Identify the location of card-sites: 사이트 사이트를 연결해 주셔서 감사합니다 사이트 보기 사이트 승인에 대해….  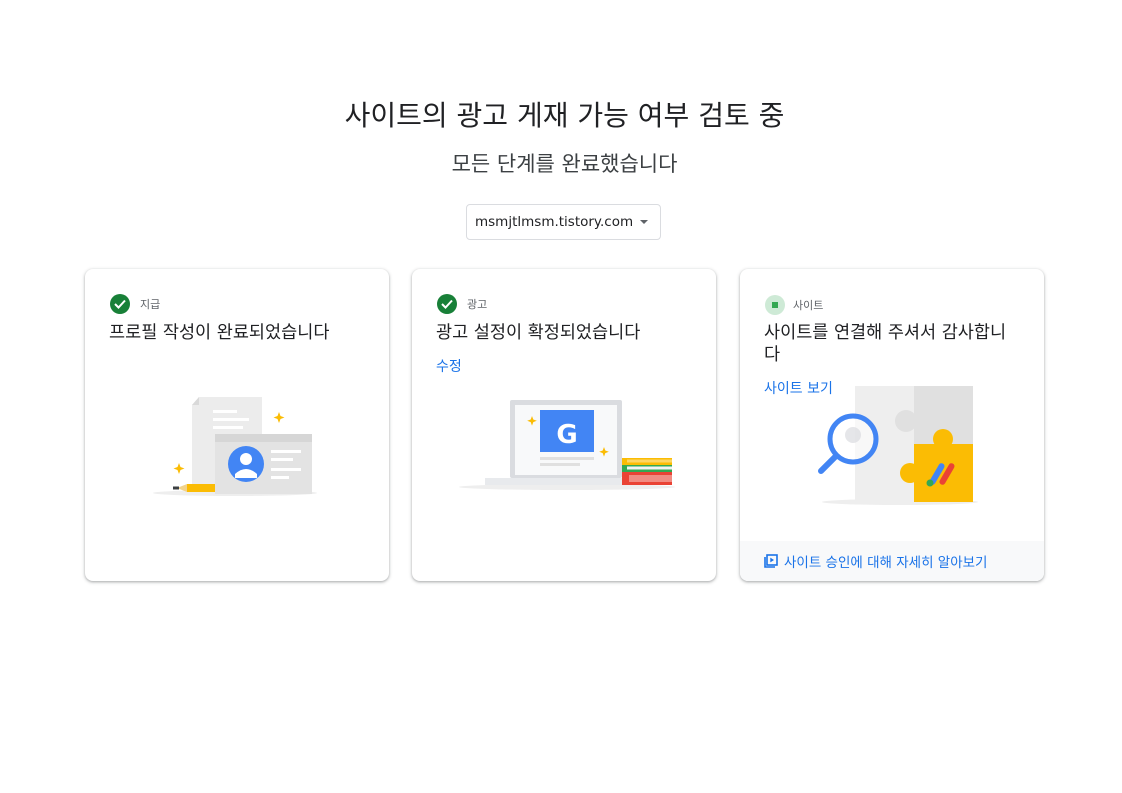
(892, 425).